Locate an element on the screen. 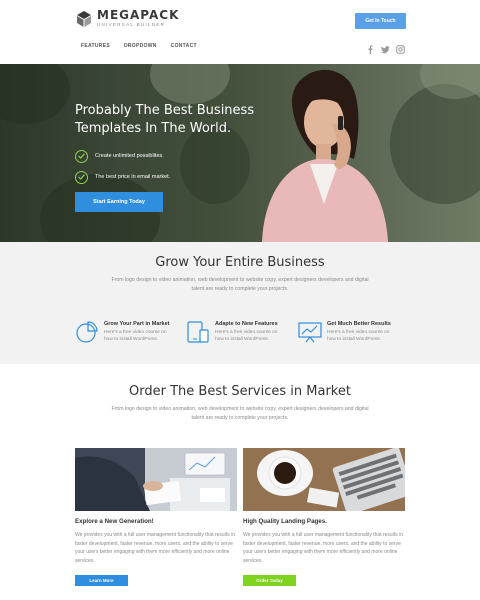 The image size is (480, 600). logo-name: MEGAPACK is located at coordinates (138, 15).